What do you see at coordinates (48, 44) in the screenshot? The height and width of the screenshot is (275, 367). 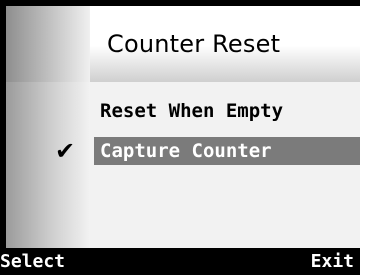 I see `title-bar-accent` at bounding box center [48, 44].